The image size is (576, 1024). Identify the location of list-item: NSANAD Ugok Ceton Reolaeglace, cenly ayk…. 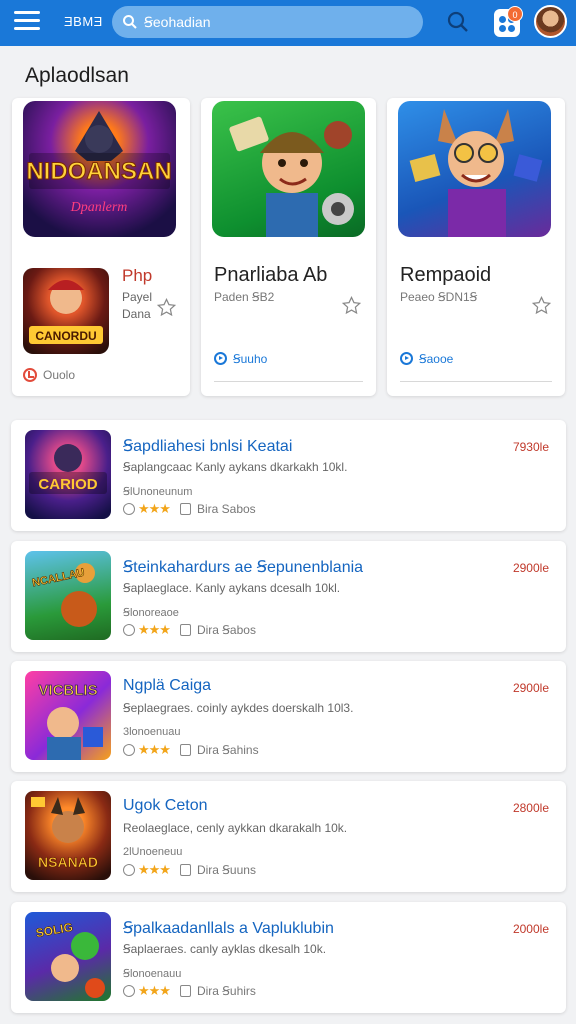
(288, 836).